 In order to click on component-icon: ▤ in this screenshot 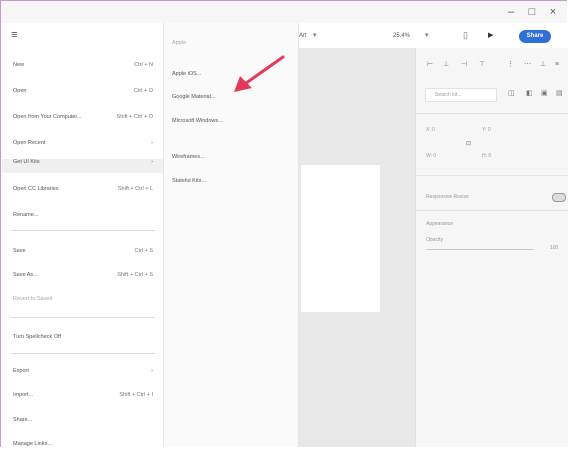, I will do `click(559, 94)`.